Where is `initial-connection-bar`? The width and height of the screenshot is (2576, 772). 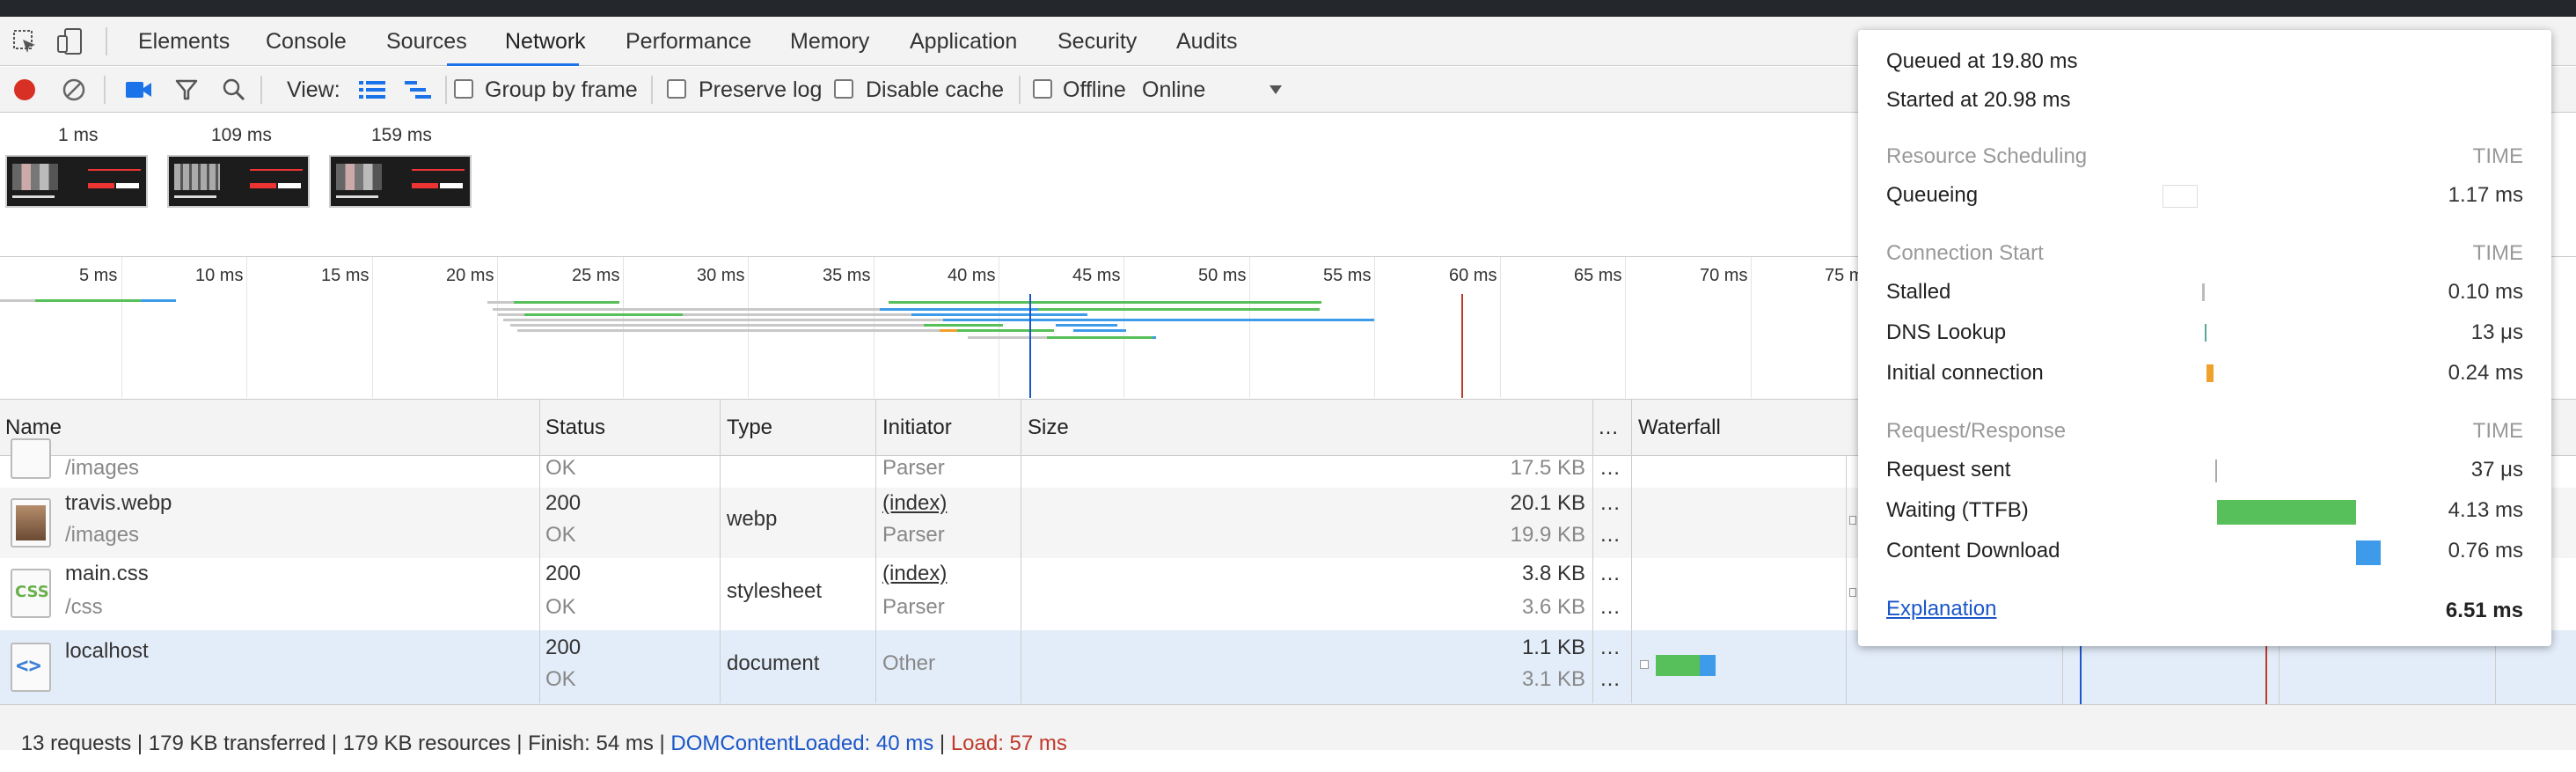
initial-connection-bar is located at coordinates (2210, 373).